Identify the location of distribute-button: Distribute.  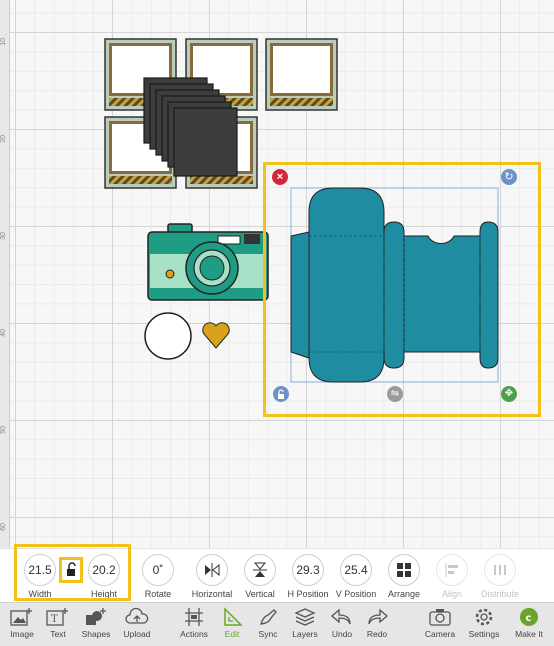
(500, 576).